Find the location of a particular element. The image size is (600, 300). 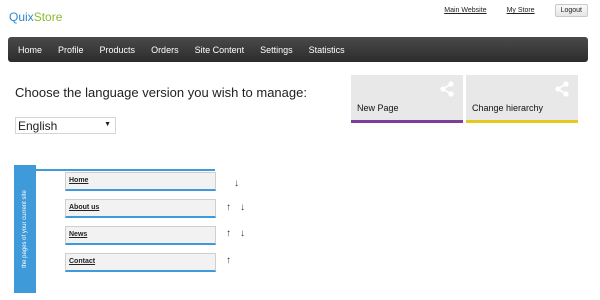

logout-button: Logout is located at coordinates (571, 10).